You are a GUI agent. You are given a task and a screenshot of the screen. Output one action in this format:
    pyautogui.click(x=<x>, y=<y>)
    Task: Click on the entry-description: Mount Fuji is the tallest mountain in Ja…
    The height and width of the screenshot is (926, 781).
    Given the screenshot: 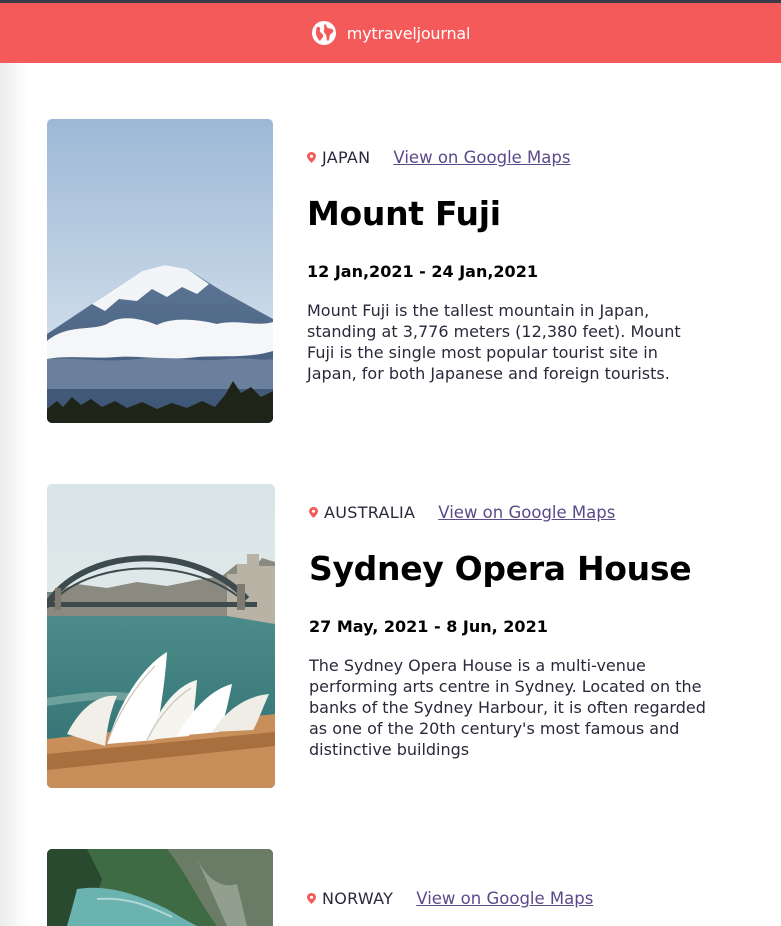 What is the action you would take?
    pyautogui.click(x=494, y=342)
    